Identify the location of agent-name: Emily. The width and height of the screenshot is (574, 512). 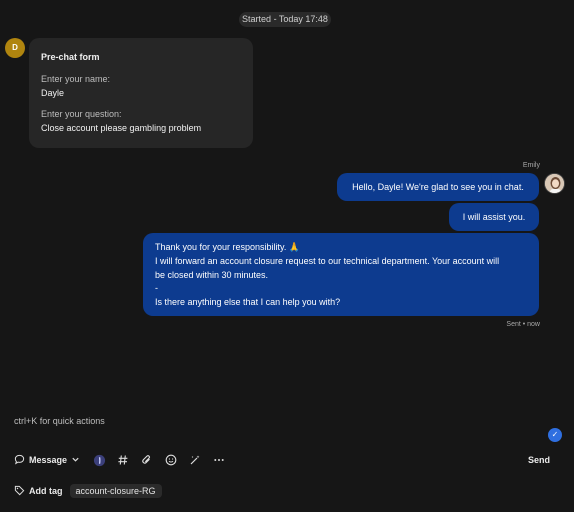
(531, 165).